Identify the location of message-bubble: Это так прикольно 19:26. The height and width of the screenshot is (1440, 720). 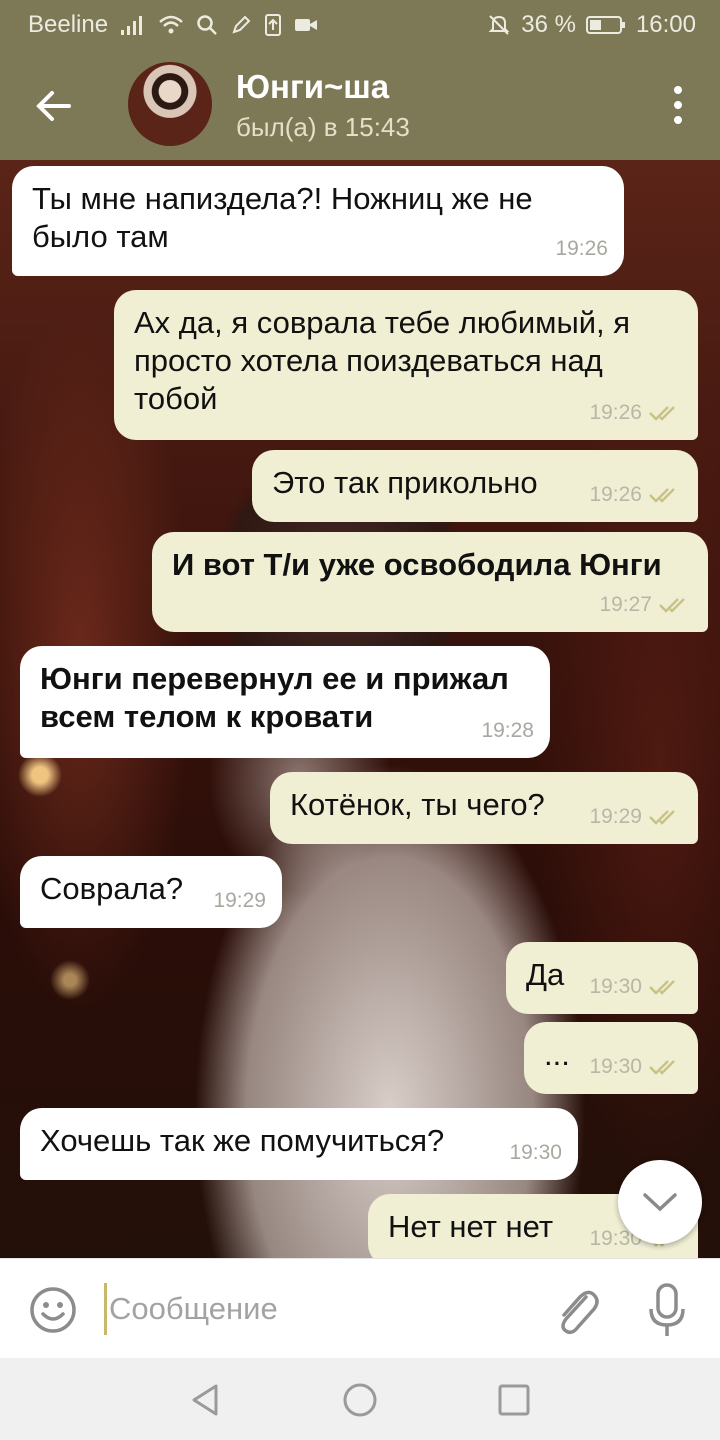
(475, 486).